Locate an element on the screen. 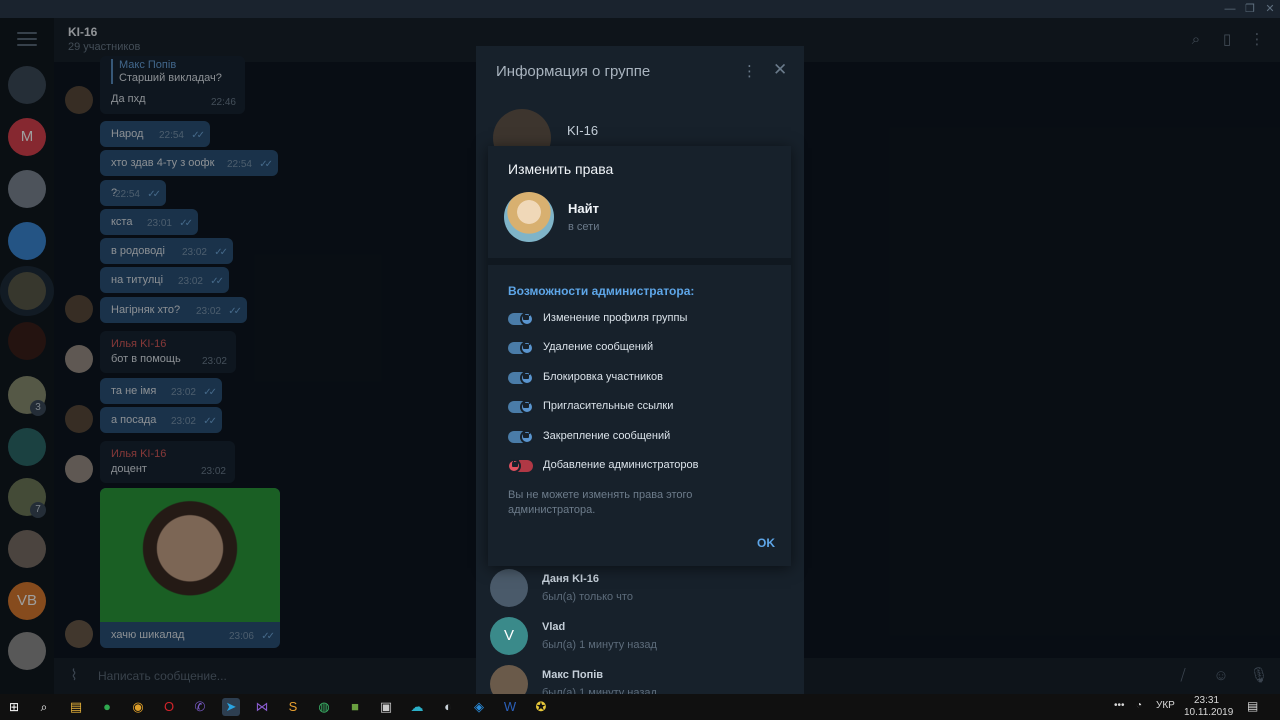 The width and height of the screenshot is (1280, 720). member-avatar: V is located at coordinates (509, 636).